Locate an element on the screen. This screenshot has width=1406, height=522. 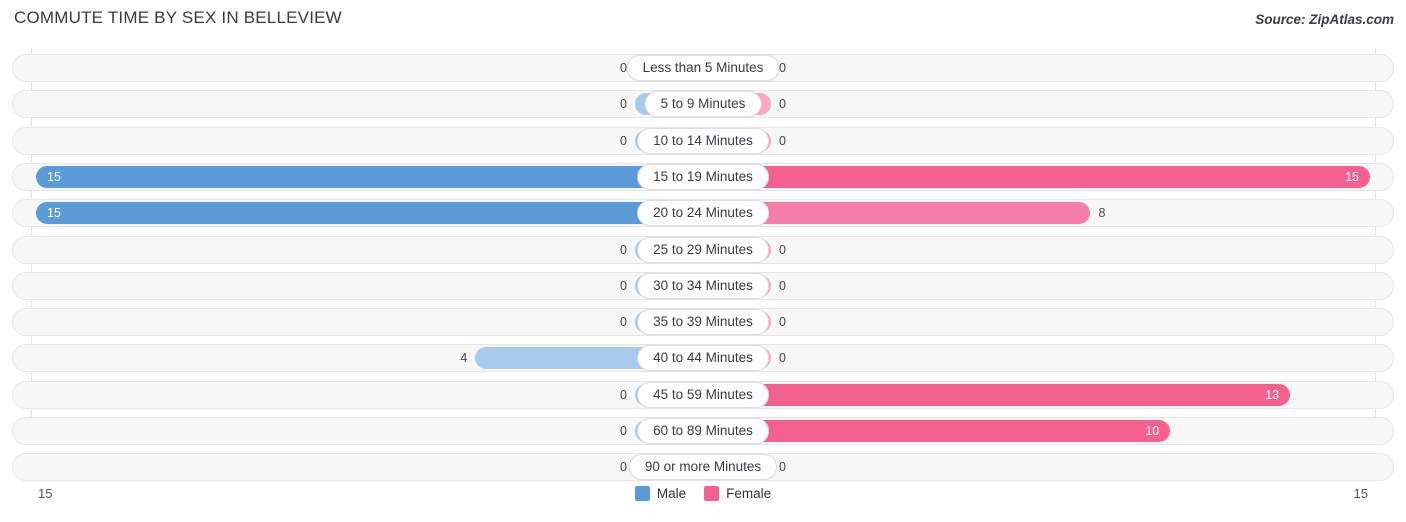
value-label-female: 10 is located at coordinates (1152, 431).